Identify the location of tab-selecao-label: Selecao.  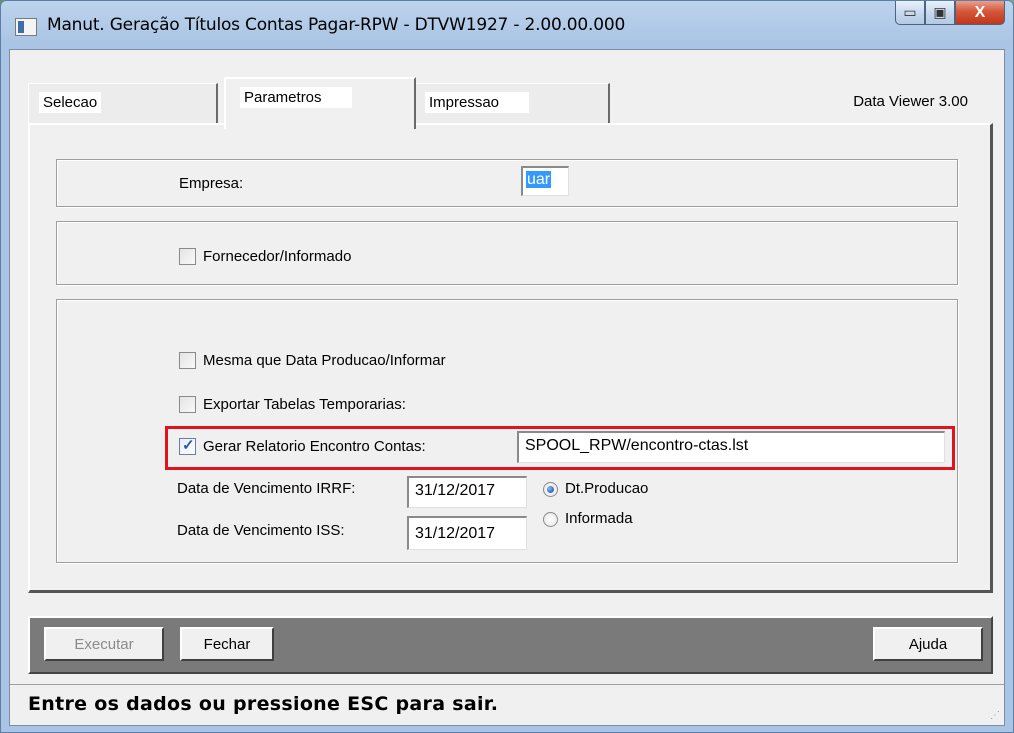
(70, 102).